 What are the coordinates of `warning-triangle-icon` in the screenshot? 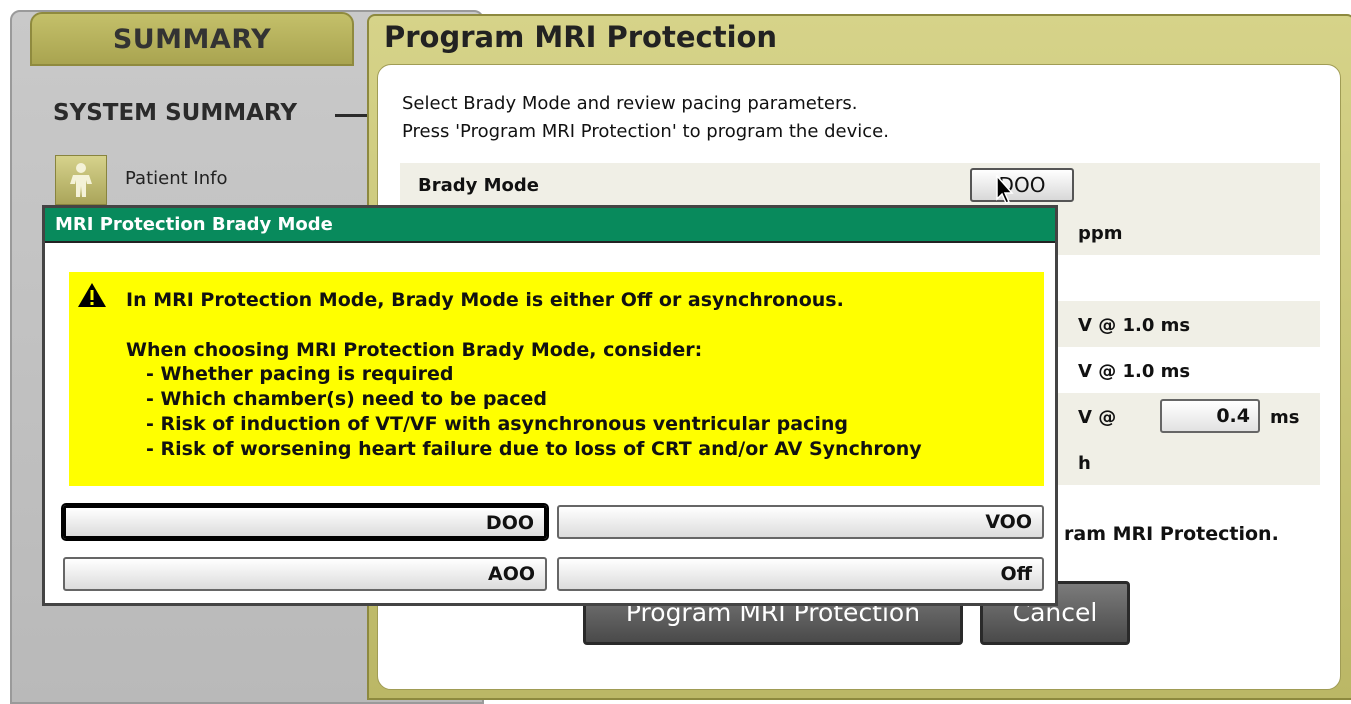 It's located at (92, 295).